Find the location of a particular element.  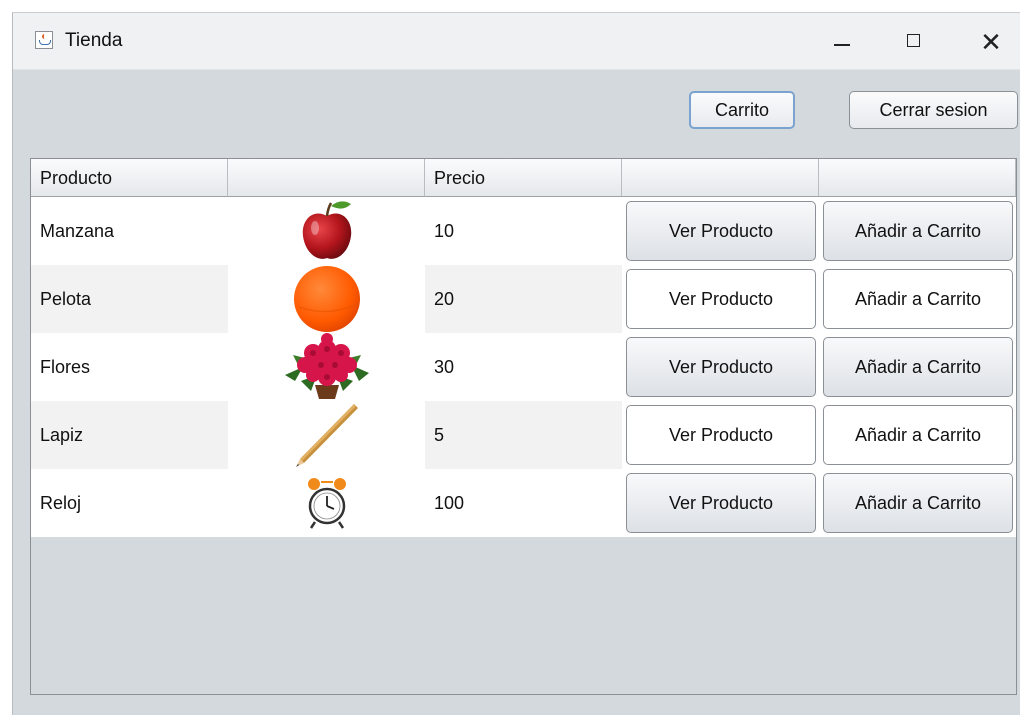

apple-icon is located at coordinates (326, 230).